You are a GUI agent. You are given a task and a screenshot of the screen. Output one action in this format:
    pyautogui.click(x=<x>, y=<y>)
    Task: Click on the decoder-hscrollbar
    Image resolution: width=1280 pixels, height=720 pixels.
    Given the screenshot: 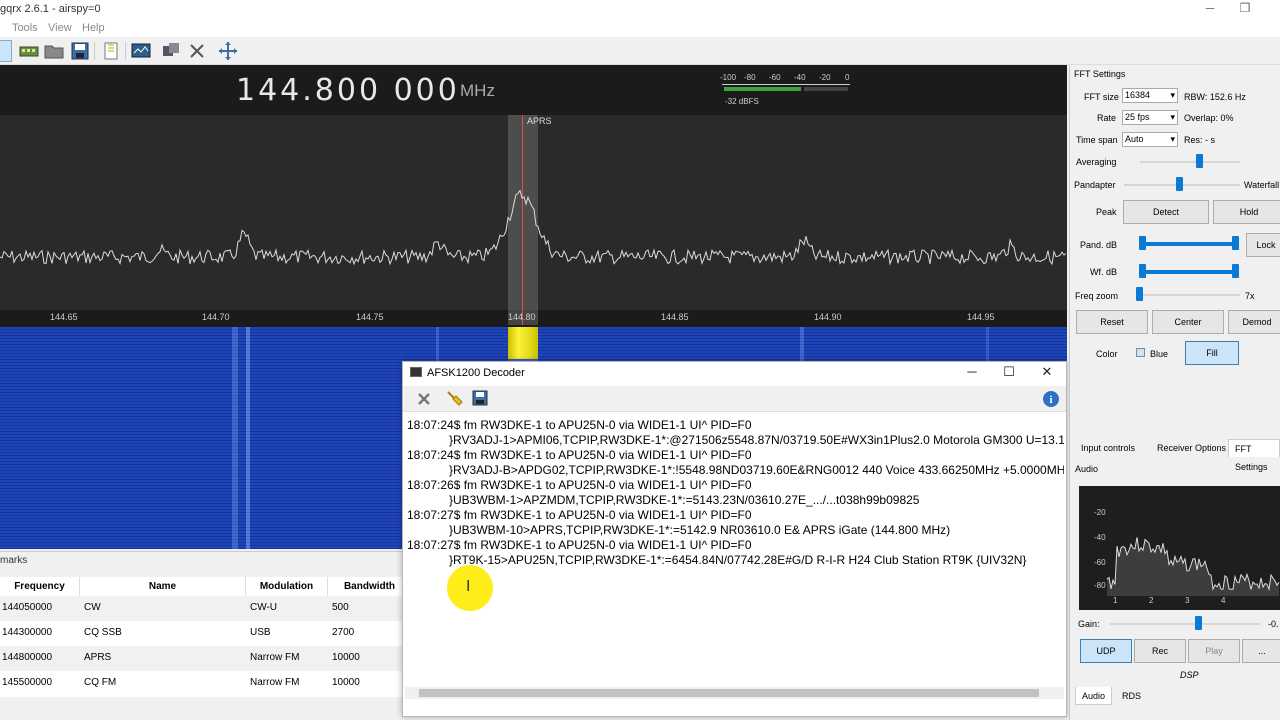 What is the action you would take?
    pyautogui.click(x=734, y=693)
    